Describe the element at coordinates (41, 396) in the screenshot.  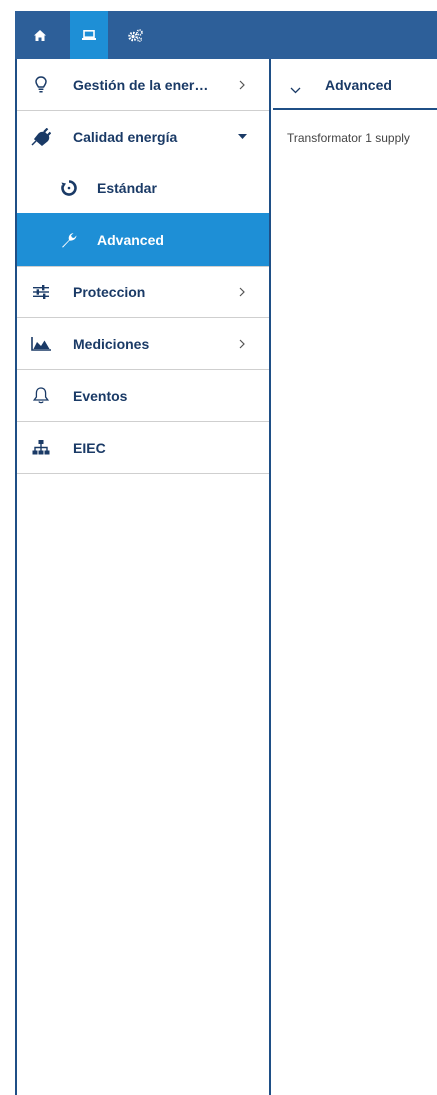
I see `bell-icon` at that location.